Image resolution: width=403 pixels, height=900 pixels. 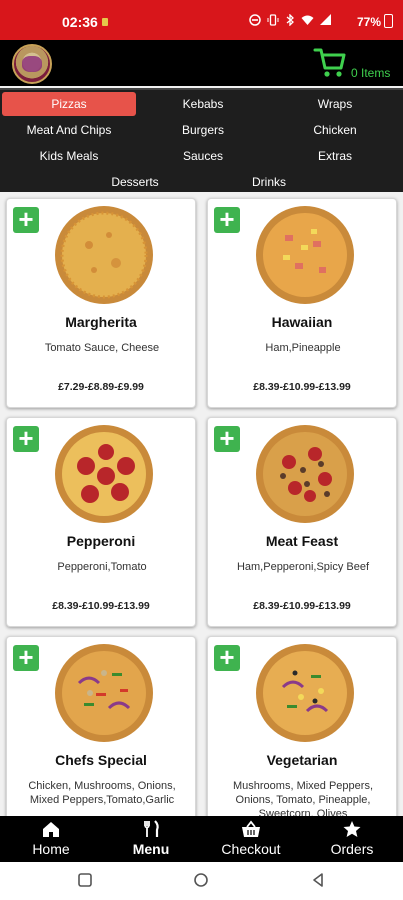 What do you see at coordinates (102, 567) in the screenshot?
I see `product-description: Pepperoni,Tomato` at bounding box center [102, 567].